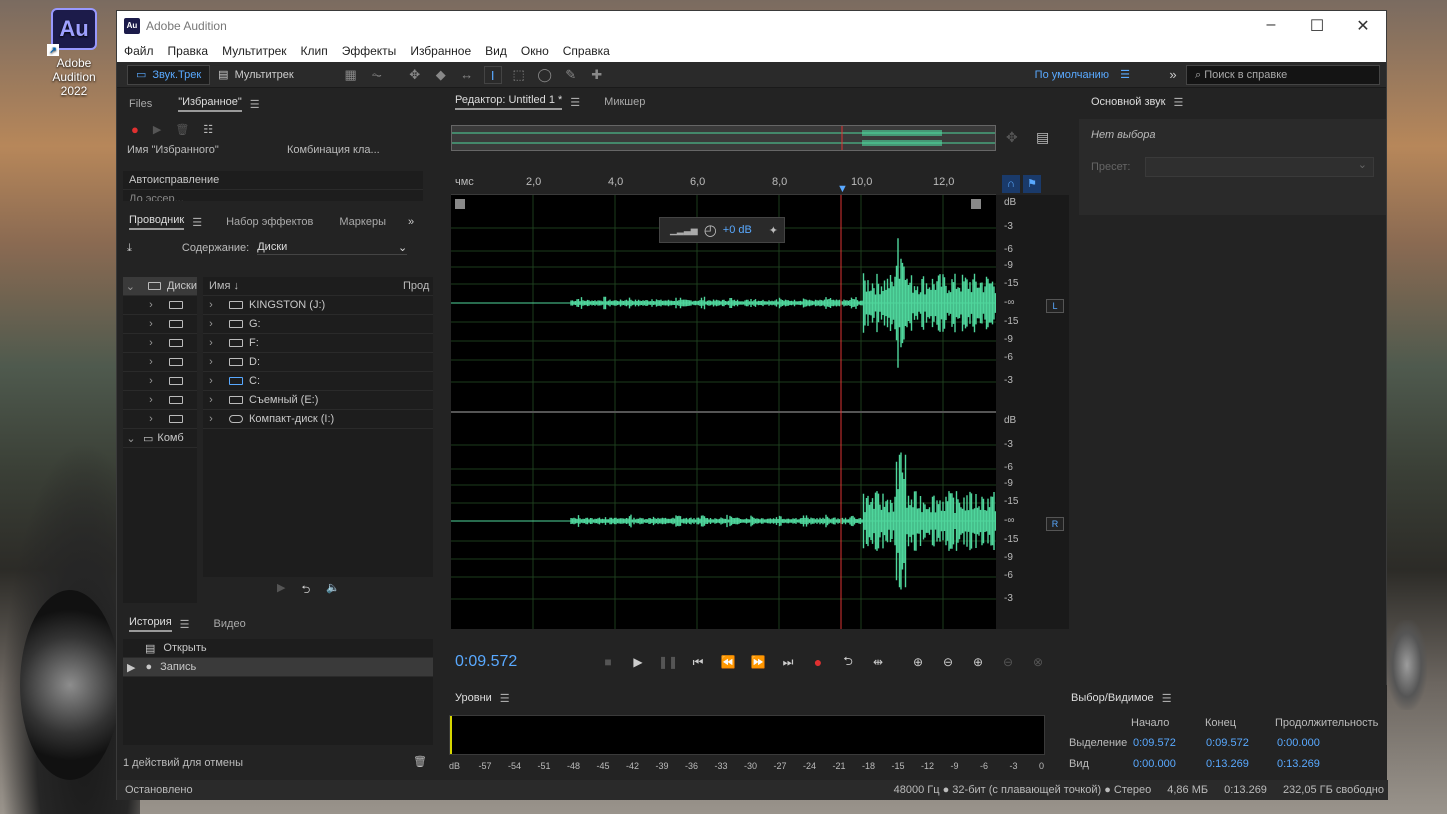 The image size is (1447, 814). Describe the element at coordinates (273, 180) in the screenshot. I see `list-item: Автоисправление` at that location.